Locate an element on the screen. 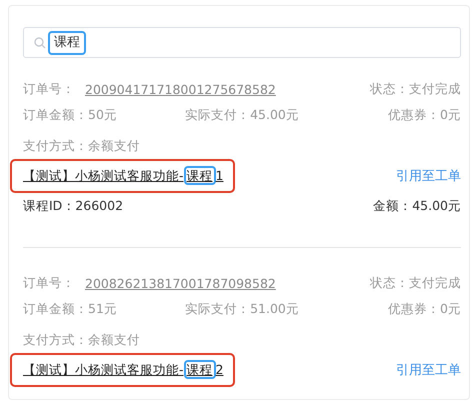 Image resolution: width=474 pixels, height=413 pixels. course-title-link: 【测试】小杨测试客服功能- 课程 2 is located at coordinates (123, 370).